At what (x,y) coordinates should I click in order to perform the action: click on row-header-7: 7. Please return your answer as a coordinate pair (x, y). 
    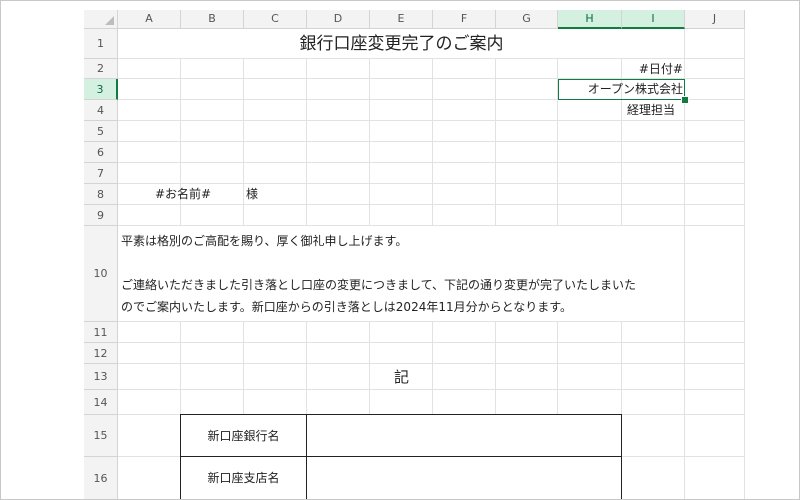
    Looking at the image, I should click on (101, 173).